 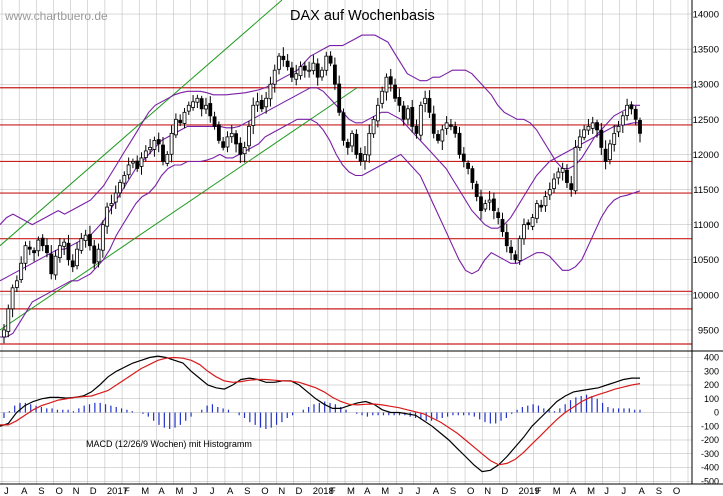 What do you see at coordinates (706, 155) in the screenshot?
I see `price-tick-label: 12000` at bounding box center [706, 155].